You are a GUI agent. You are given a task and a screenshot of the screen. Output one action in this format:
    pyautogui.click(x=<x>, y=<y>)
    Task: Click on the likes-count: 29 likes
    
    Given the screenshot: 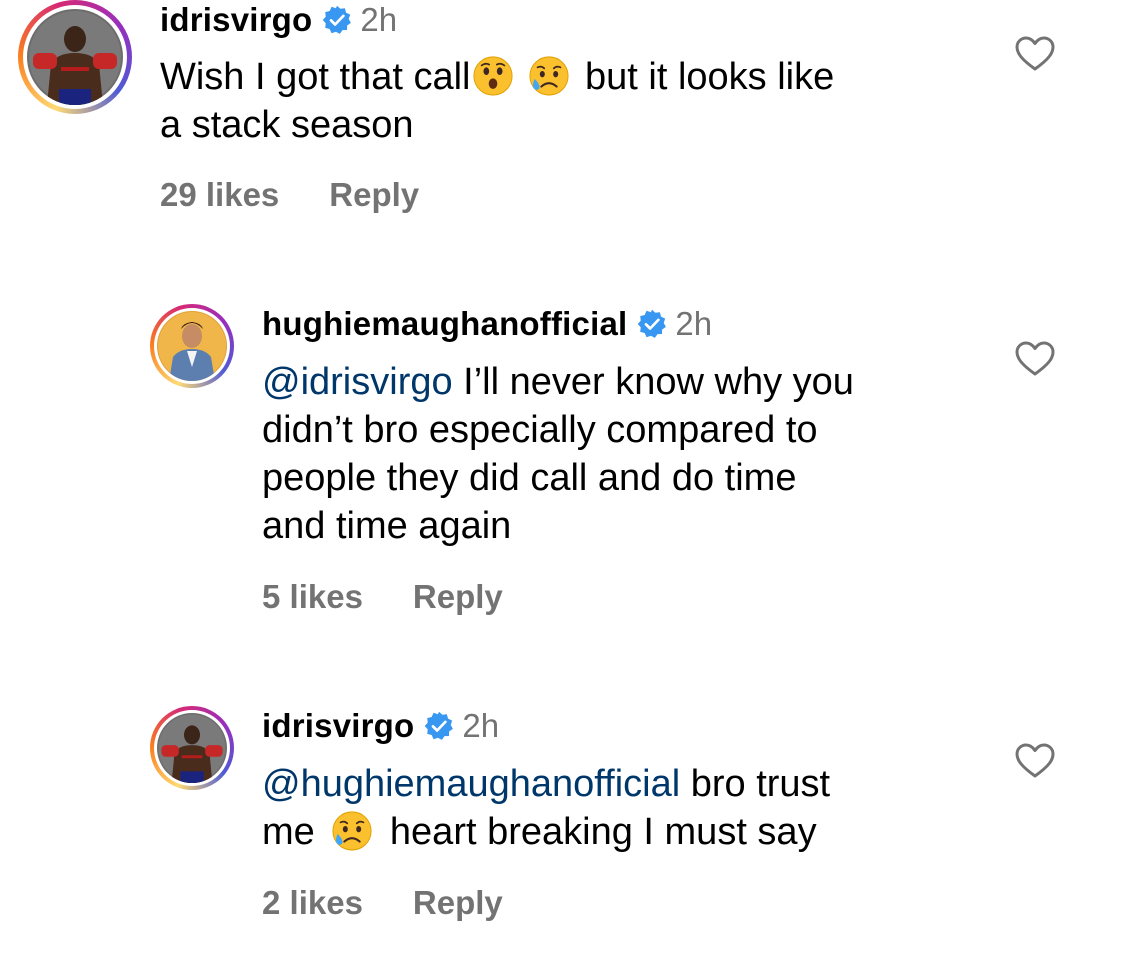 What is the action you would take?
    pyautogui.click(x=219, y=195)
    